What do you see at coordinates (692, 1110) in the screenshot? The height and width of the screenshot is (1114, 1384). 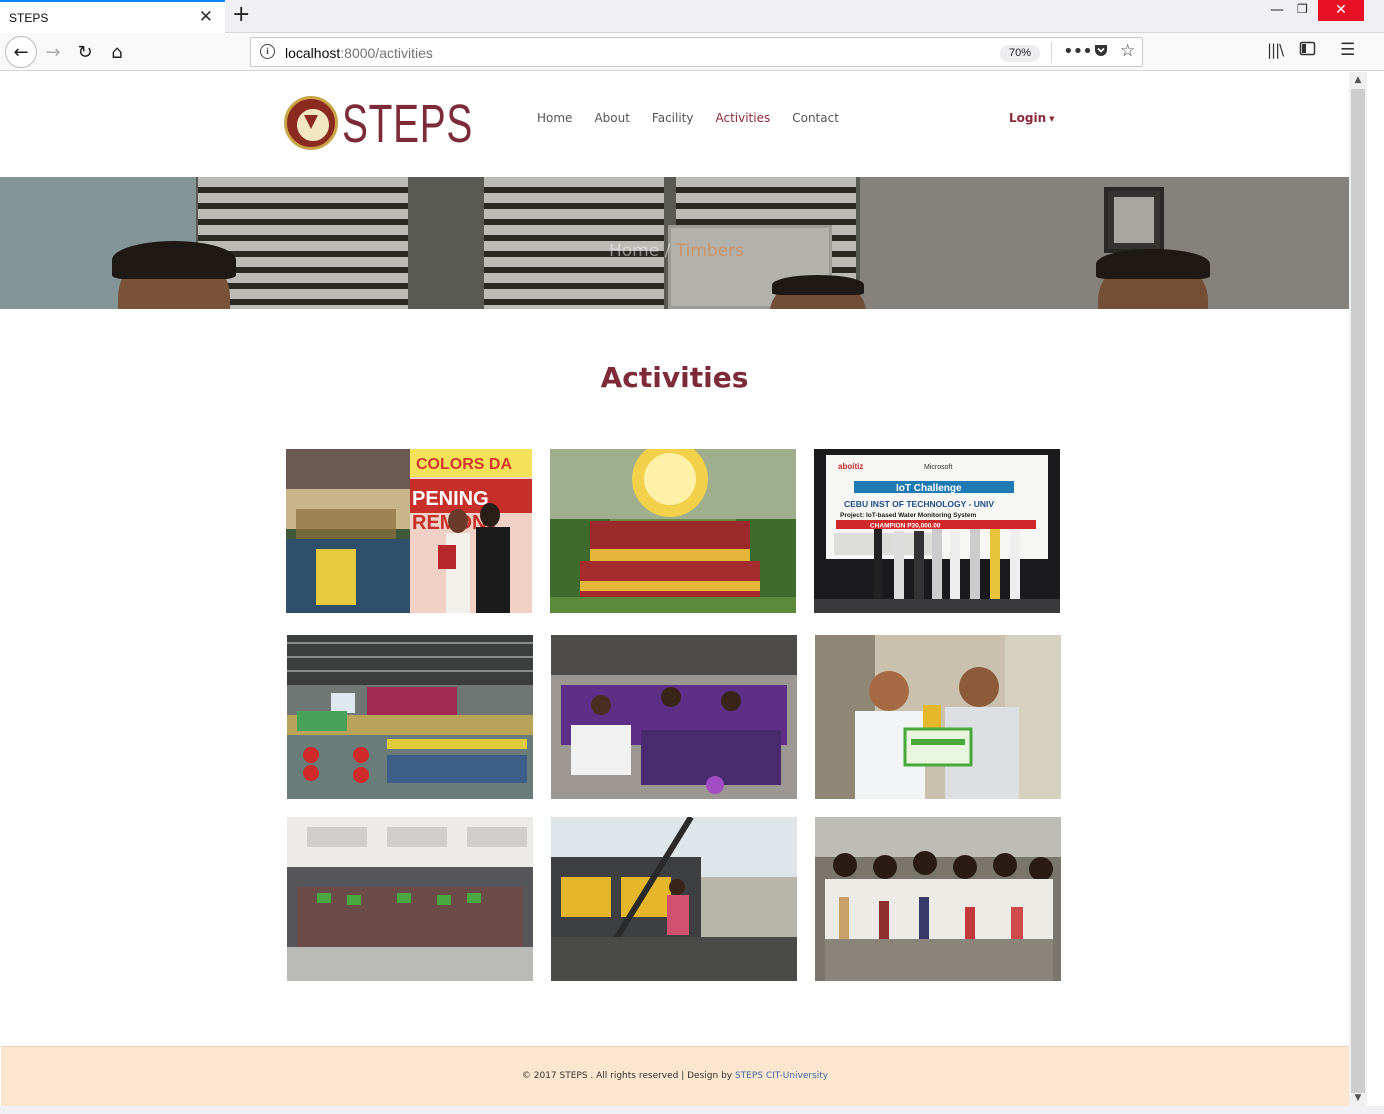 I see `window-bottom-edge` at bounding box center [692, 1110].